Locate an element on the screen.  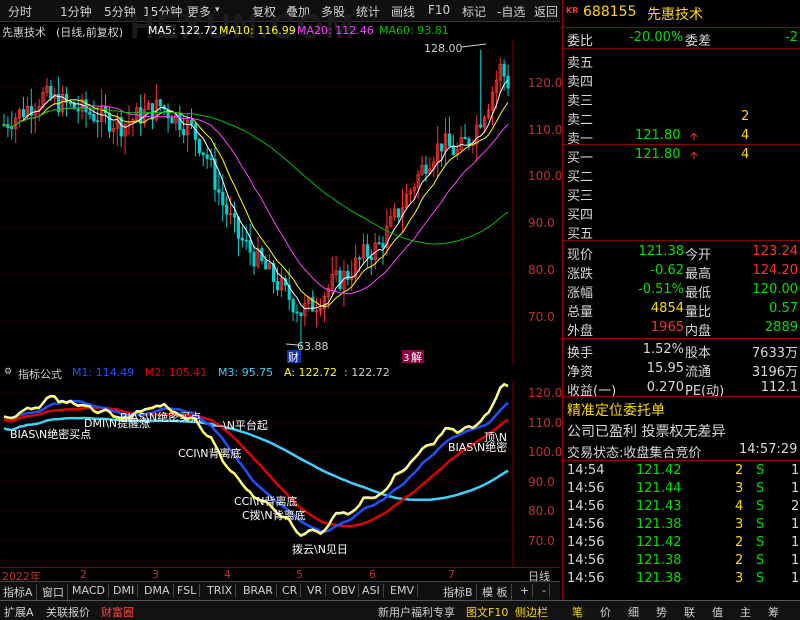
stat-value: 0.270 is located at coordinates (665, 387).